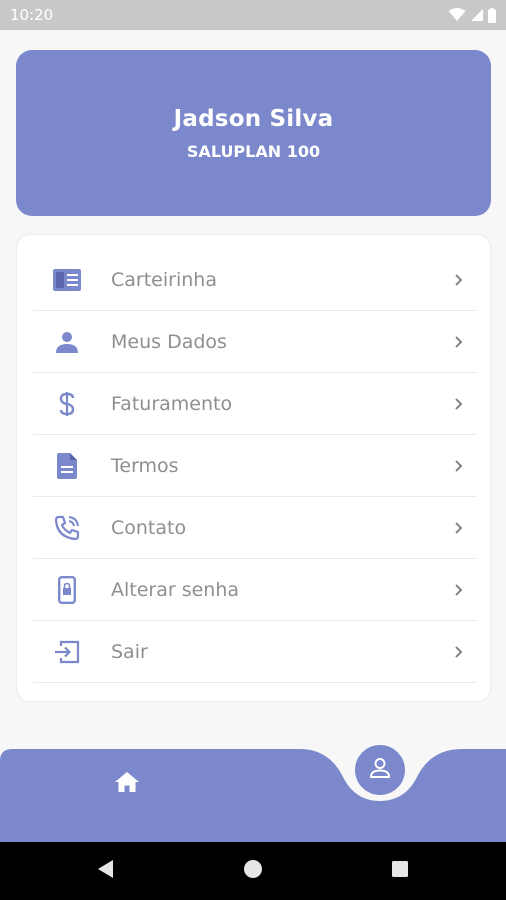 Image resolution: width=506 pixels, height=900 pixels. I want to click on bottom-navigation, so click(253, 793).